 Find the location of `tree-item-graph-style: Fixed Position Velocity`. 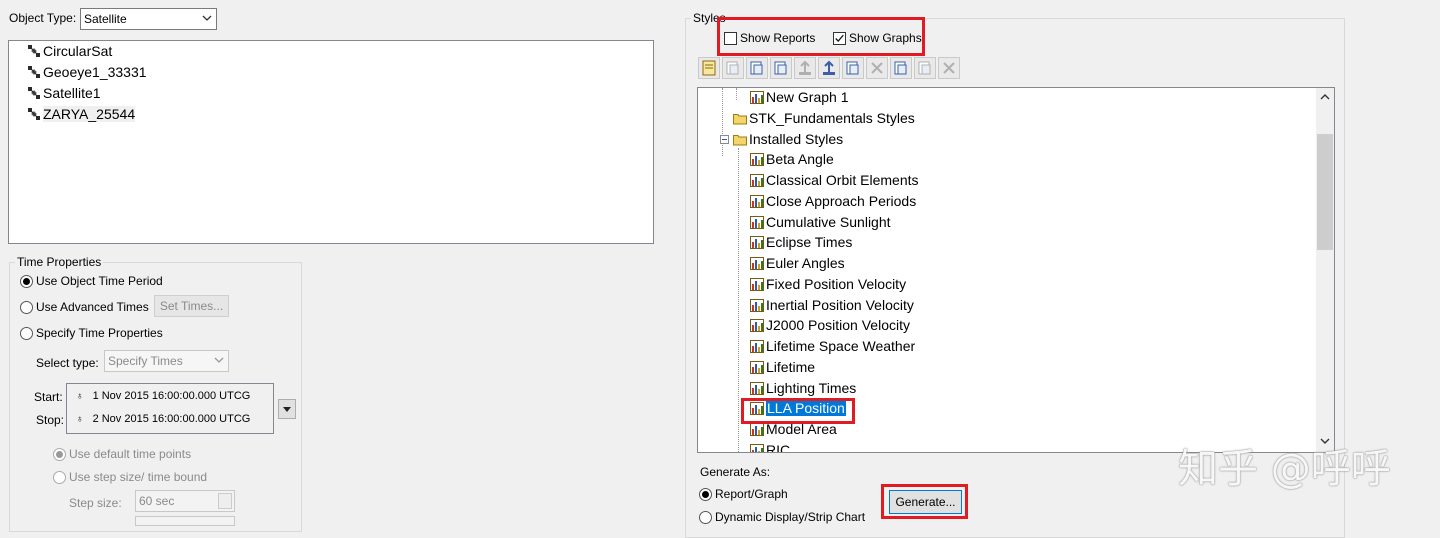

tree-item-graph-style: Fixed Position Velocity is located at coordinates (828, 286).